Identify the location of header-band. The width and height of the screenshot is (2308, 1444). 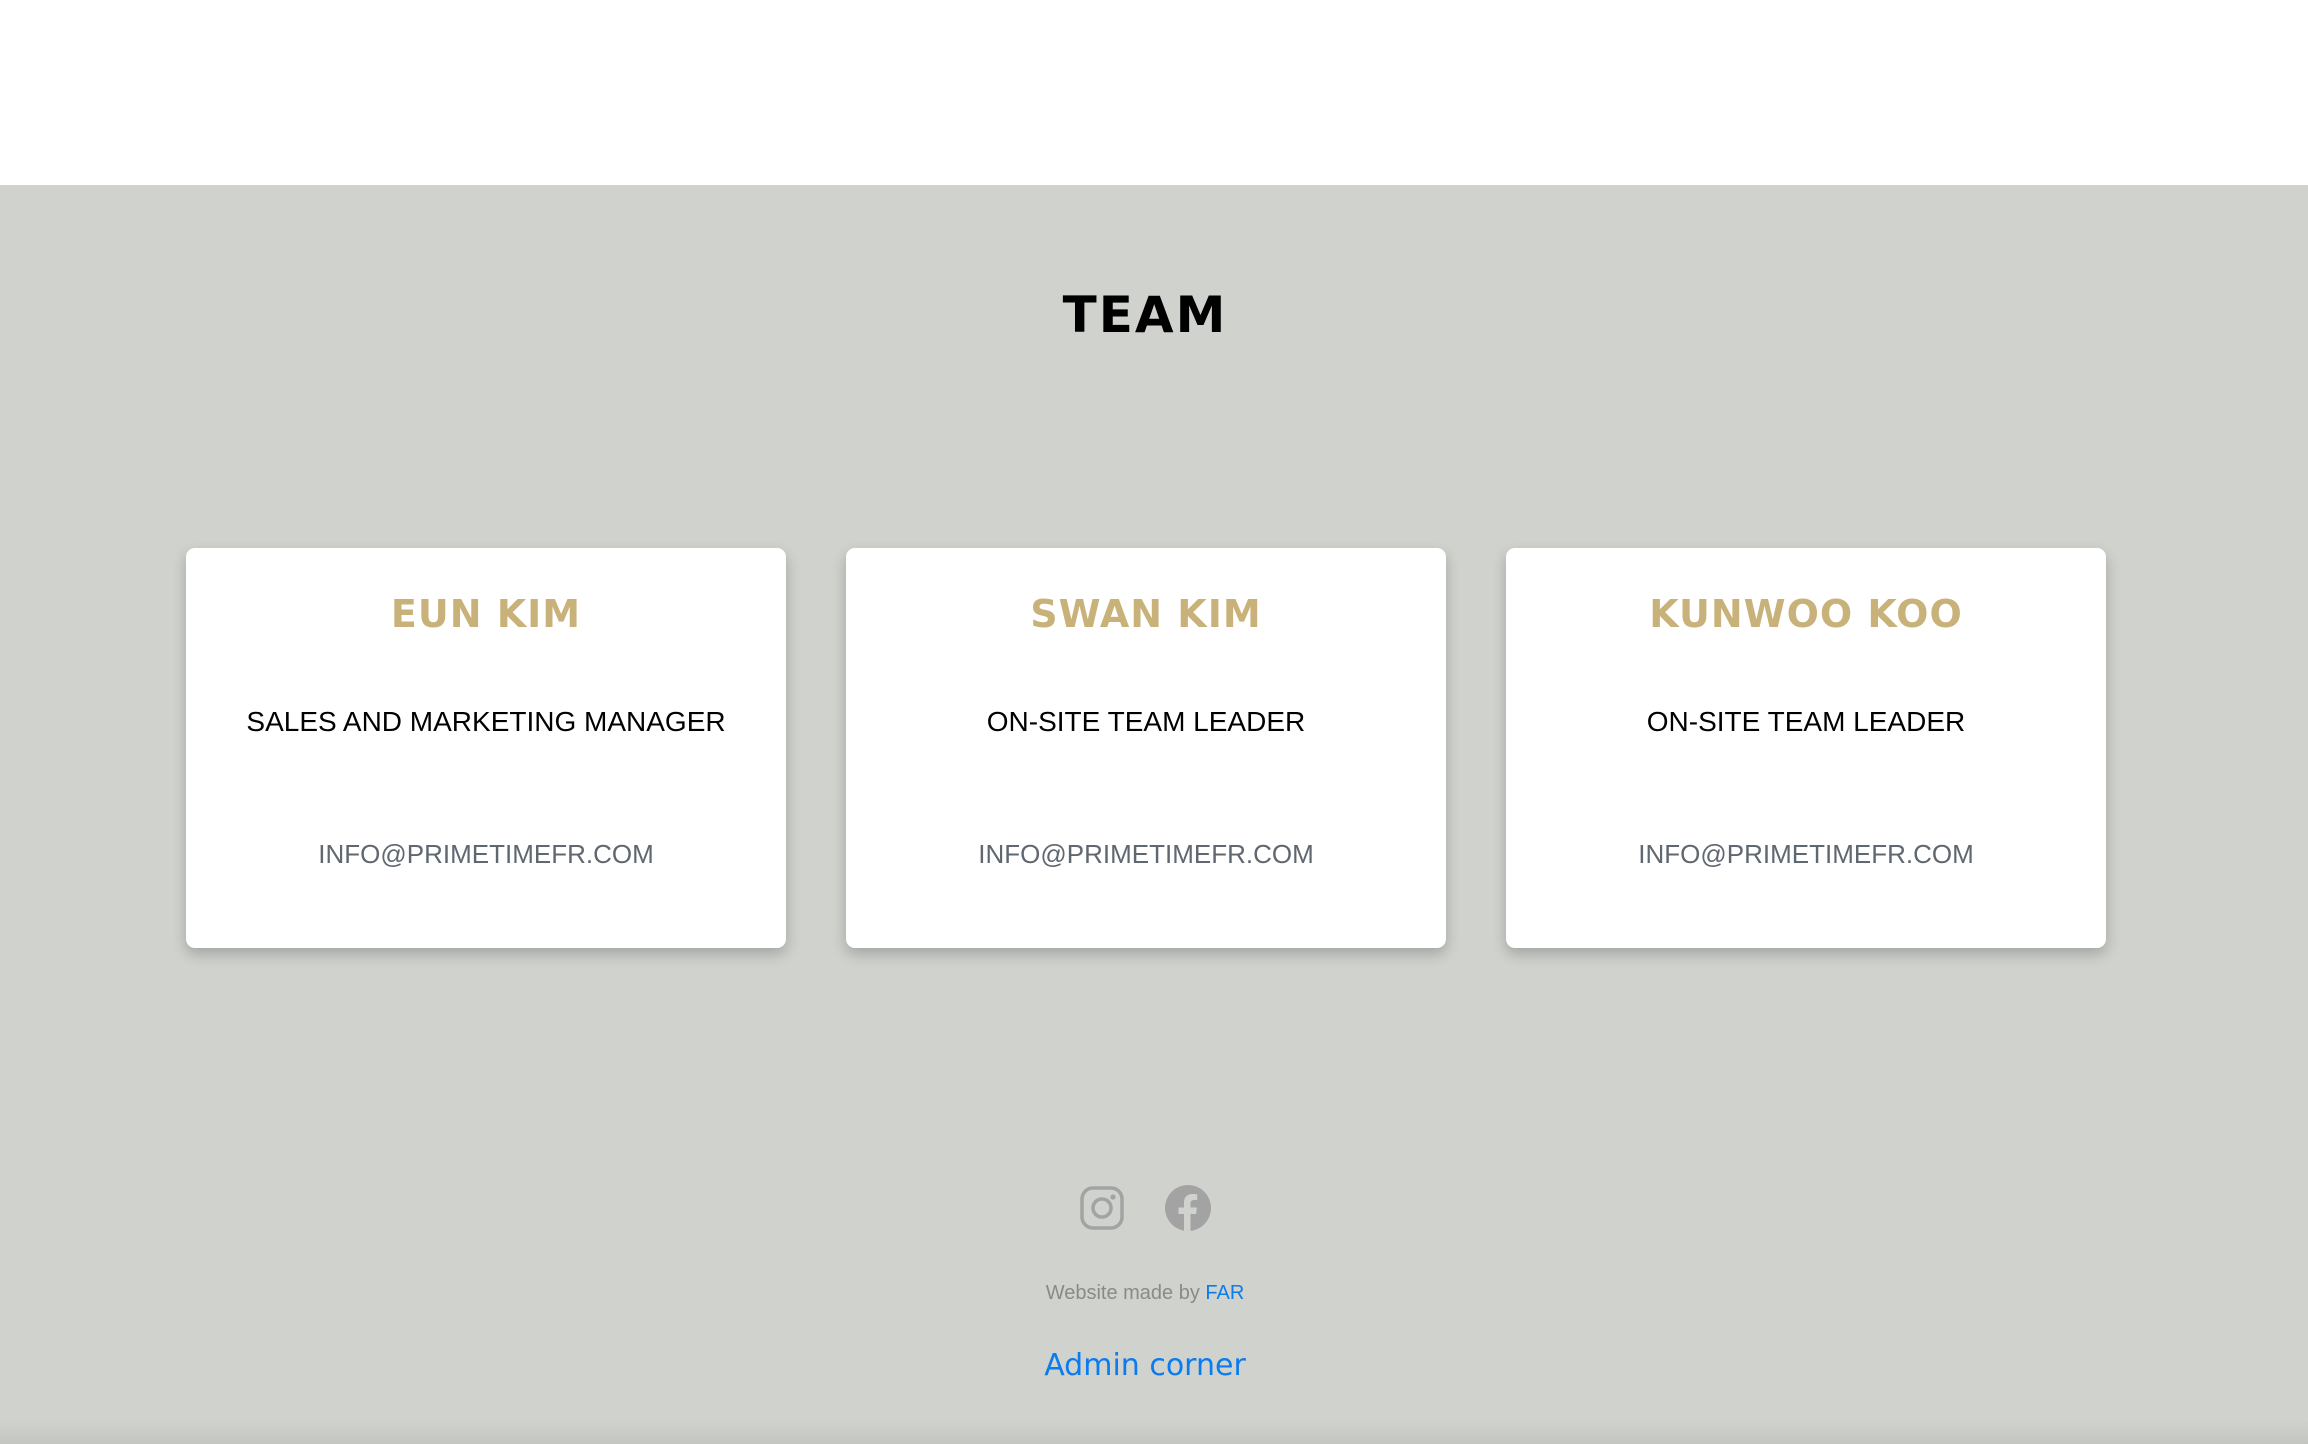
(1154, 92).